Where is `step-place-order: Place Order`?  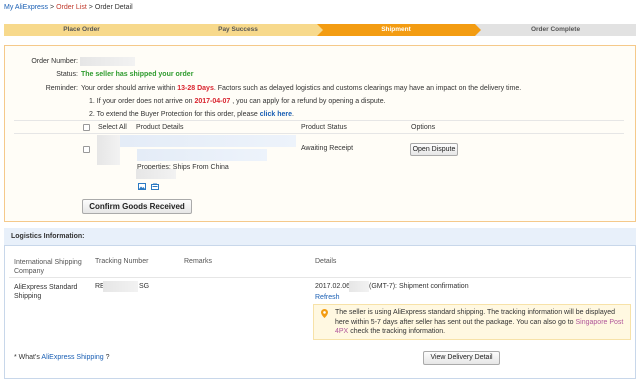
step-place-order: Place Order is located at coordinates (84, 30).